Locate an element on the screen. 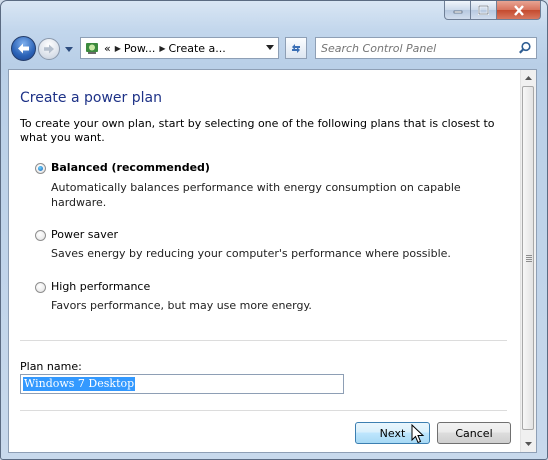 This screenshot has height=460, width=548. minimize-button is located at coordinates (457, 10).